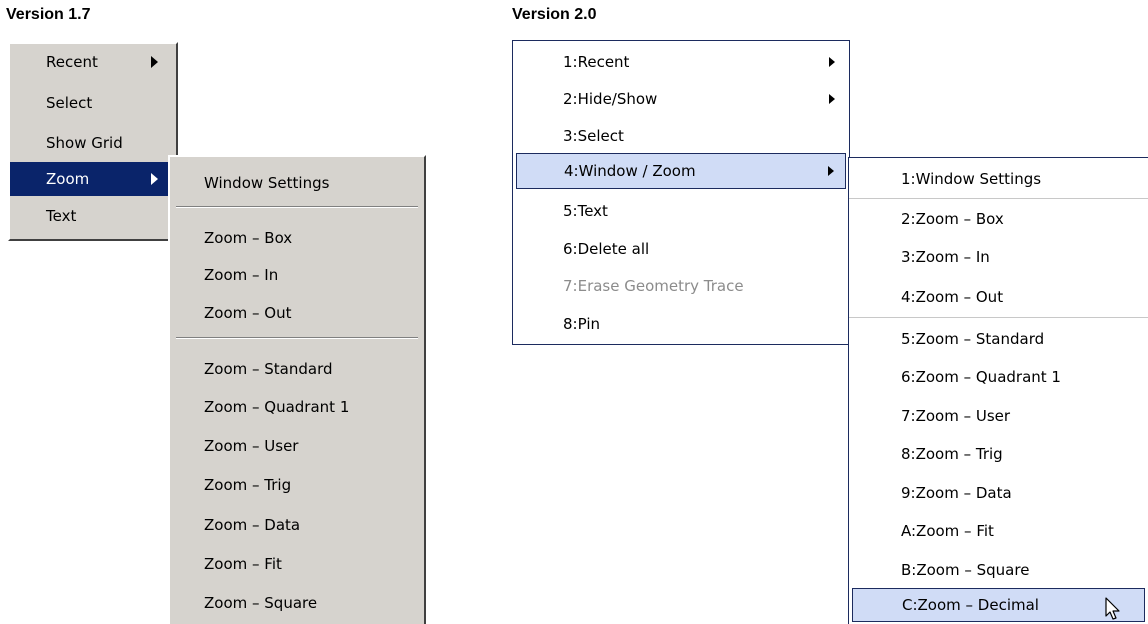 This screenshot has height=624, width=1148. What do you see at coordinates (267, 183) in the screenshot?
I see `menu-item-label: Window Settings` at bounding box center [267, 183].